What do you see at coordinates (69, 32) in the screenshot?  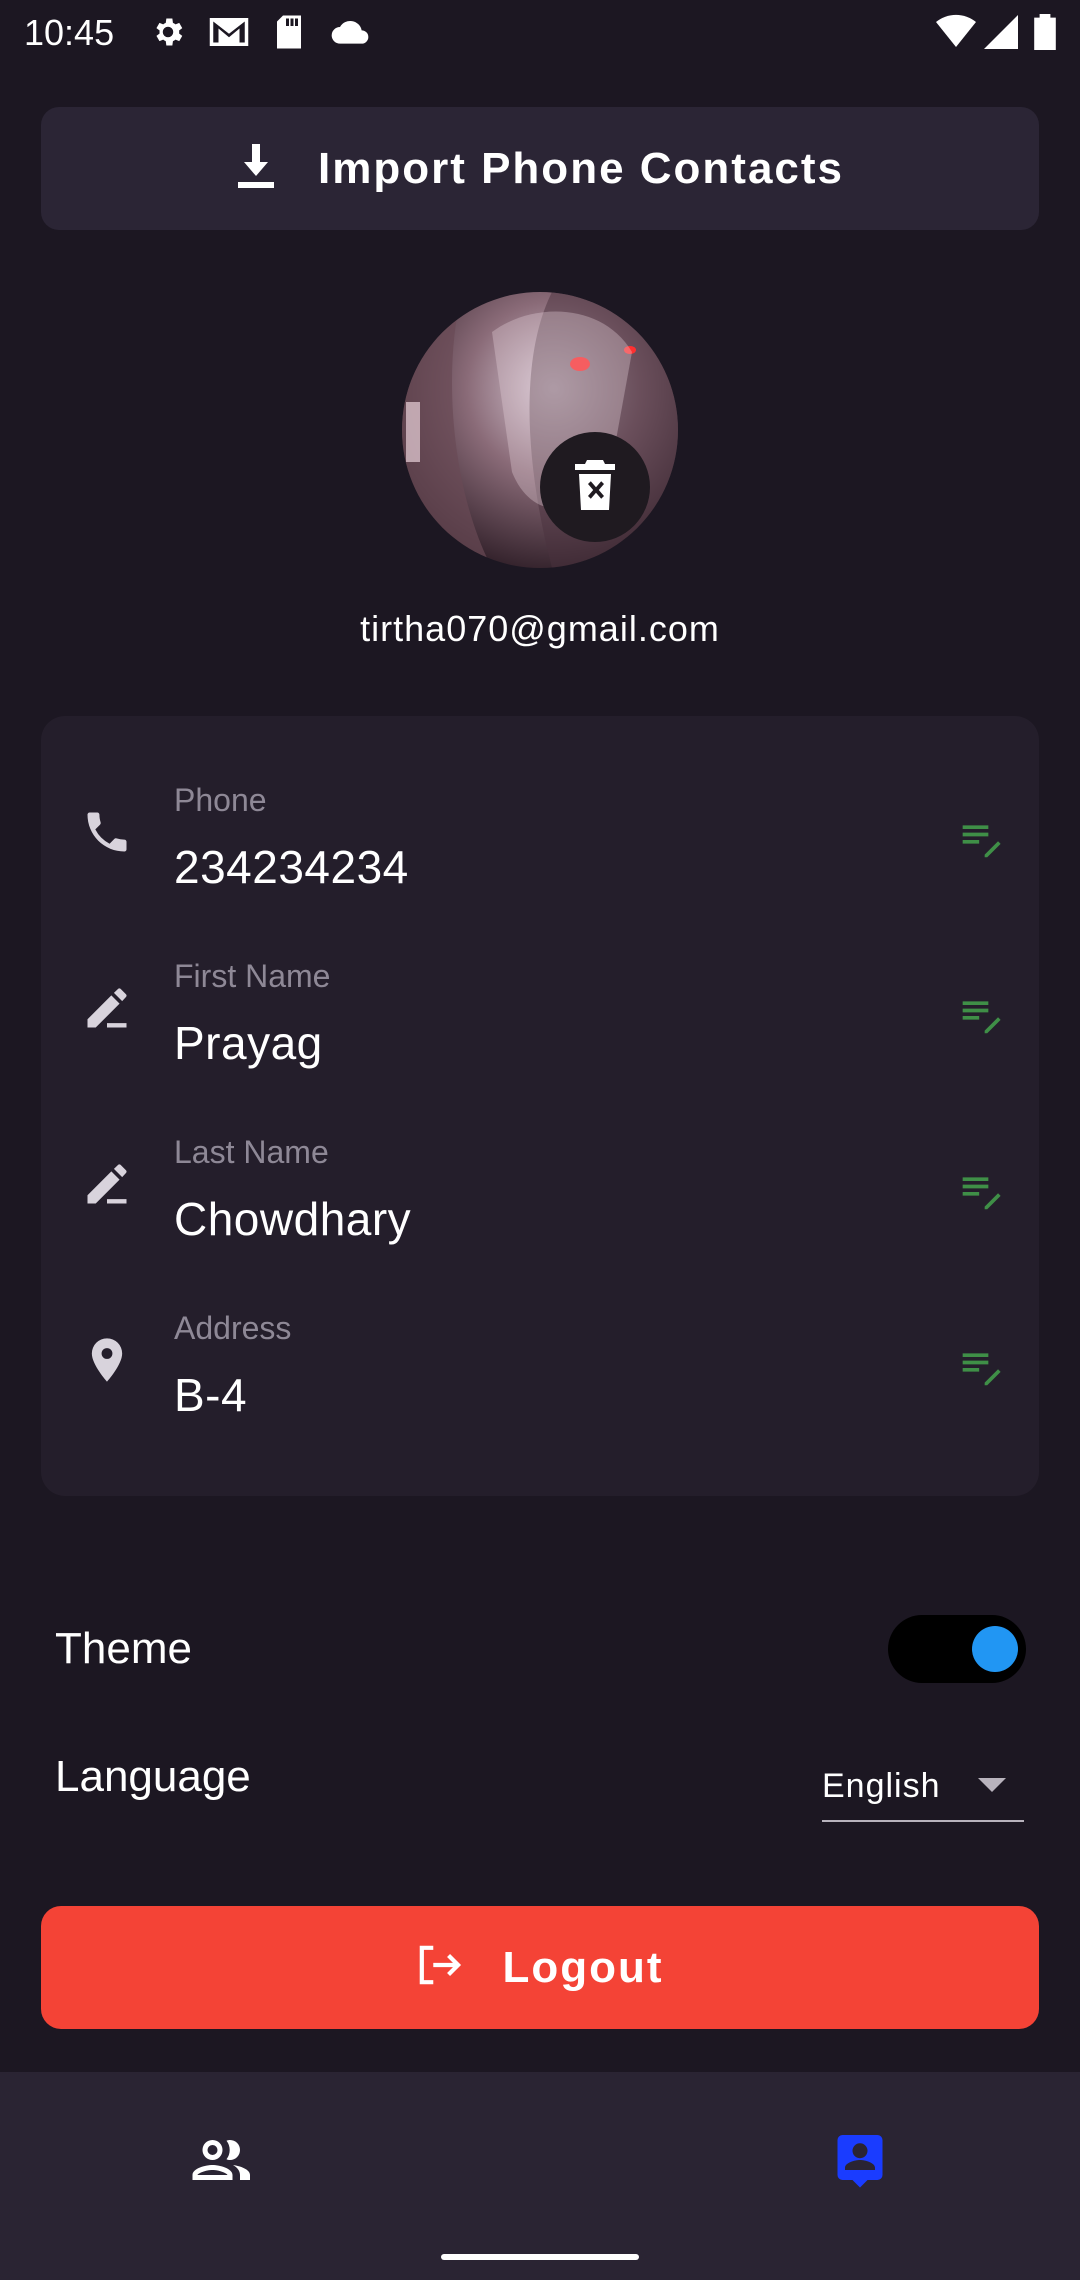 I see `status-time: 10:45` at bounding box center [69, 32].